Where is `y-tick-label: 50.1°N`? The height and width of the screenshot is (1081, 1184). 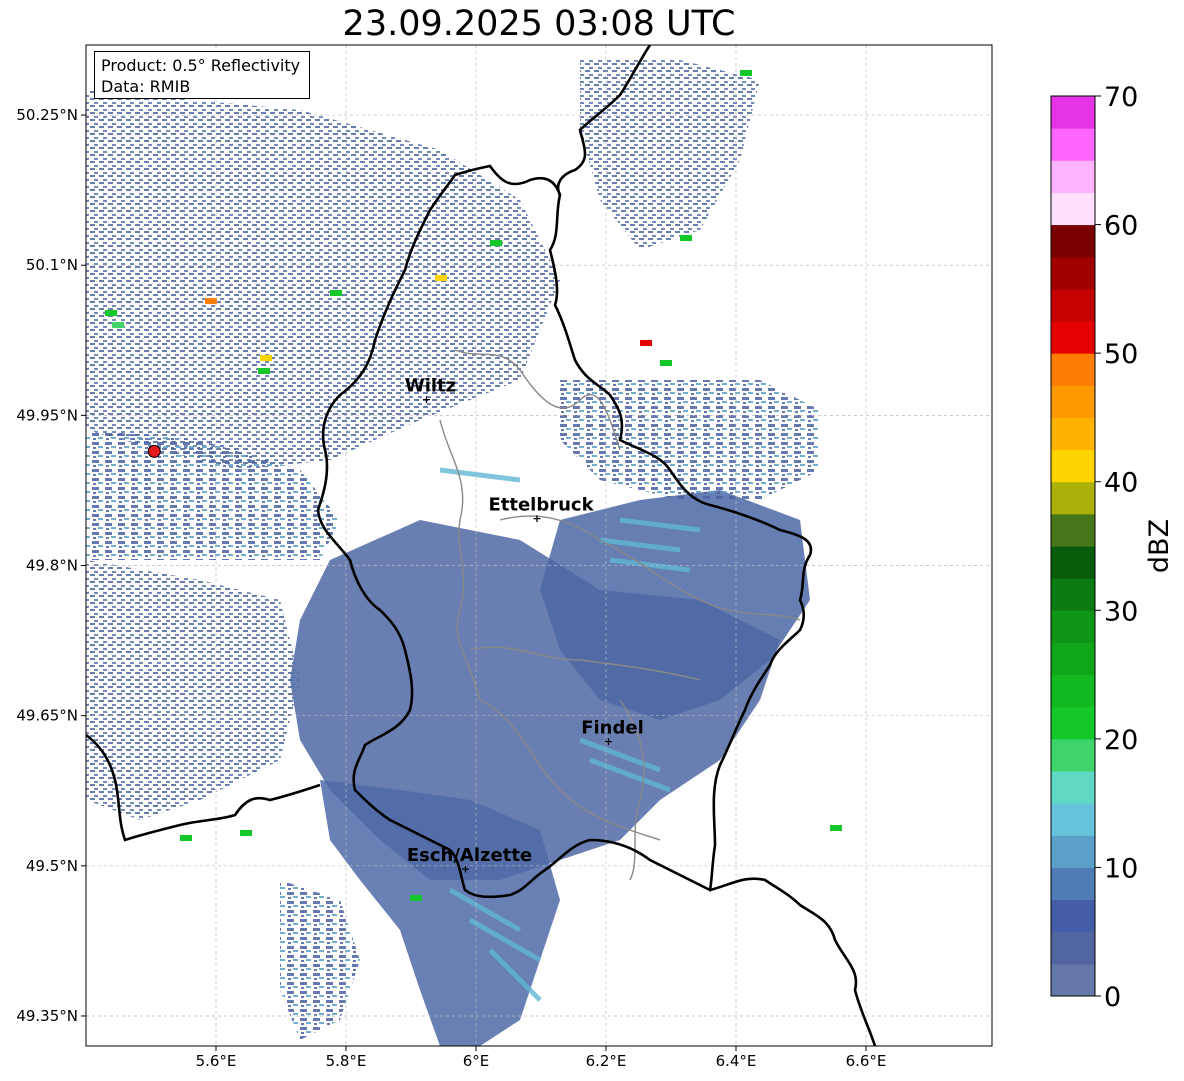
y-tick-label: 50.1°N is located at coordinates (52, 265).